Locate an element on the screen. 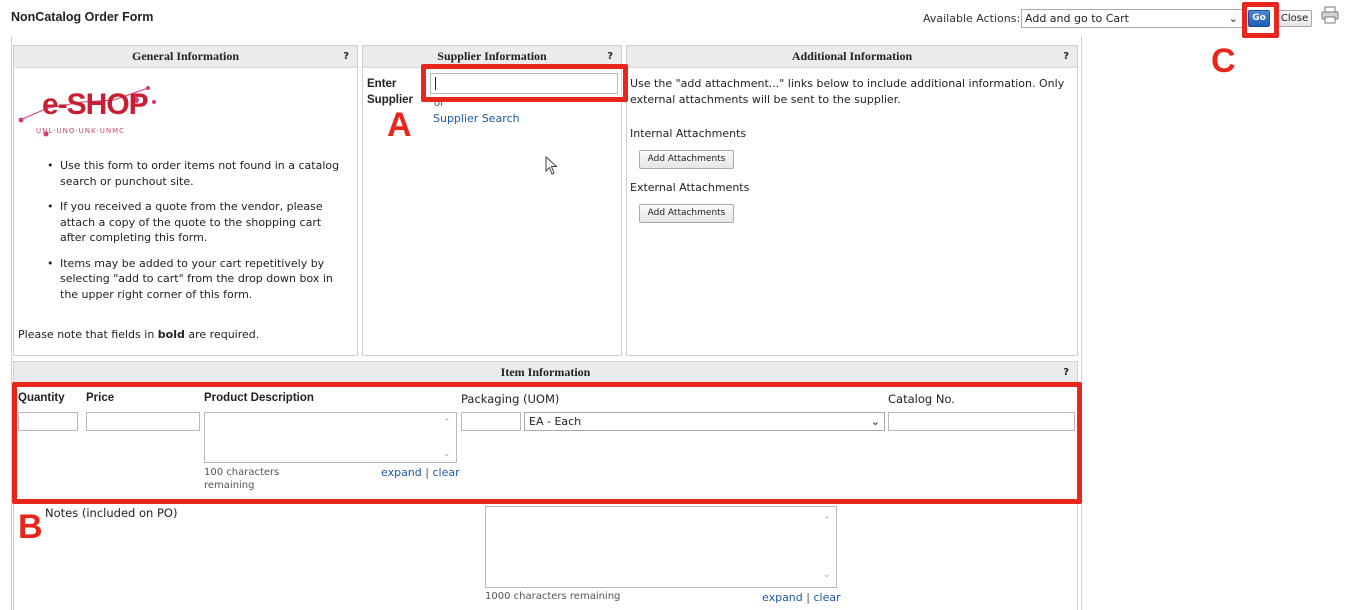  notes-textarea: ⌃ ⌄ is located at coordinates (661, 547).